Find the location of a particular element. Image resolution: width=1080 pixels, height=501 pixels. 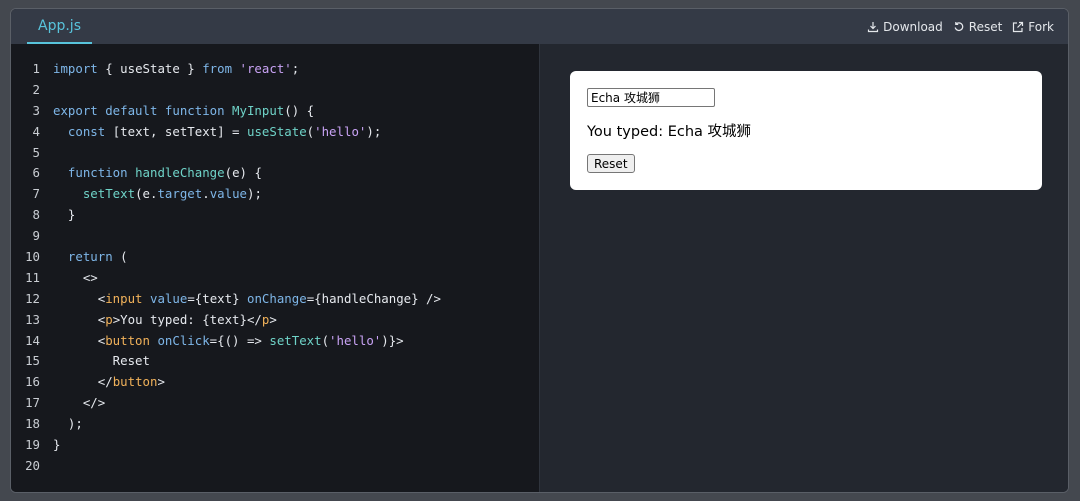

reset-button: Reset is located at coordinates (611, 163).